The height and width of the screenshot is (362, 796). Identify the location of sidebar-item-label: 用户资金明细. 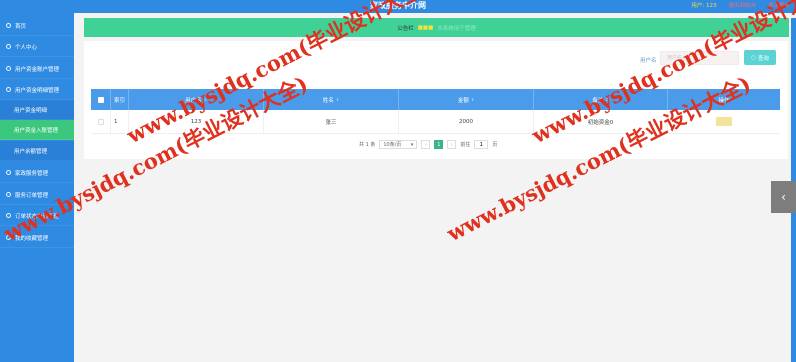
(31, 110).